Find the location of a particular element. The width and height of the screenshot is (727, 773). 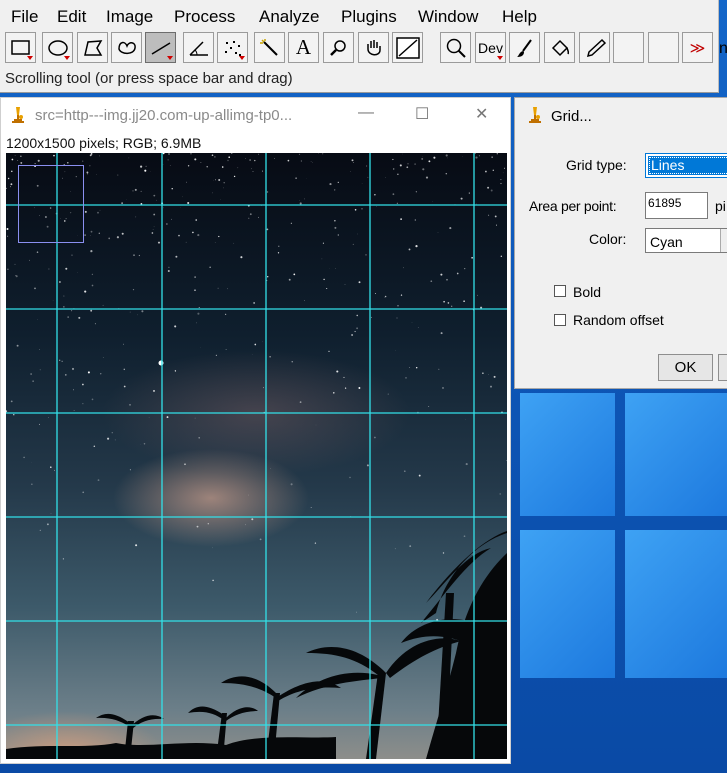

oval-tool-icon is located at coordinates (57, 47).